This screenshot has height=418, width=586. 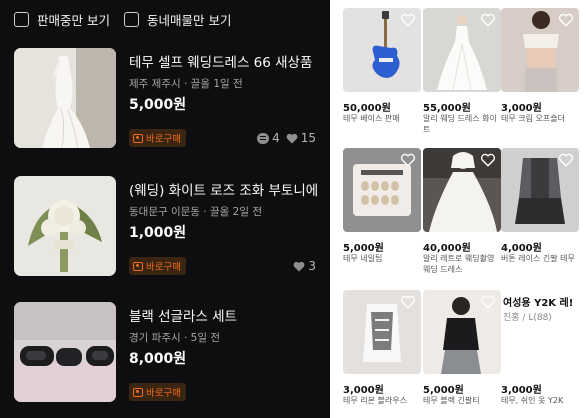 What do you see at coordinates (367, 108) in the screenshot?
I see `product-price: 50,000원` at bounding box center [367, 108].